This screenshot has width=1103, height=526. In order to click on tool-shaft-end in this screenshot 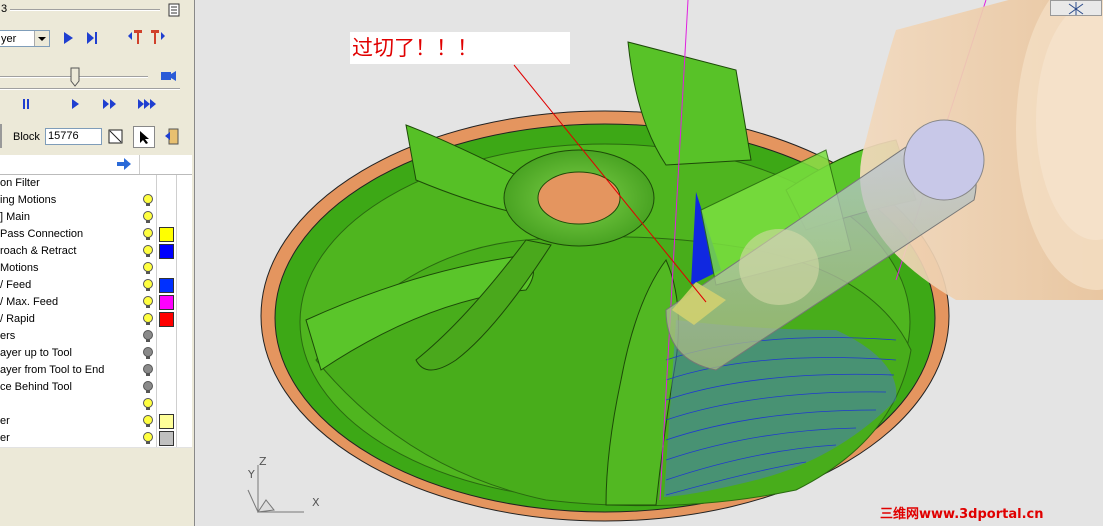, I will do `click(944, 160)`.